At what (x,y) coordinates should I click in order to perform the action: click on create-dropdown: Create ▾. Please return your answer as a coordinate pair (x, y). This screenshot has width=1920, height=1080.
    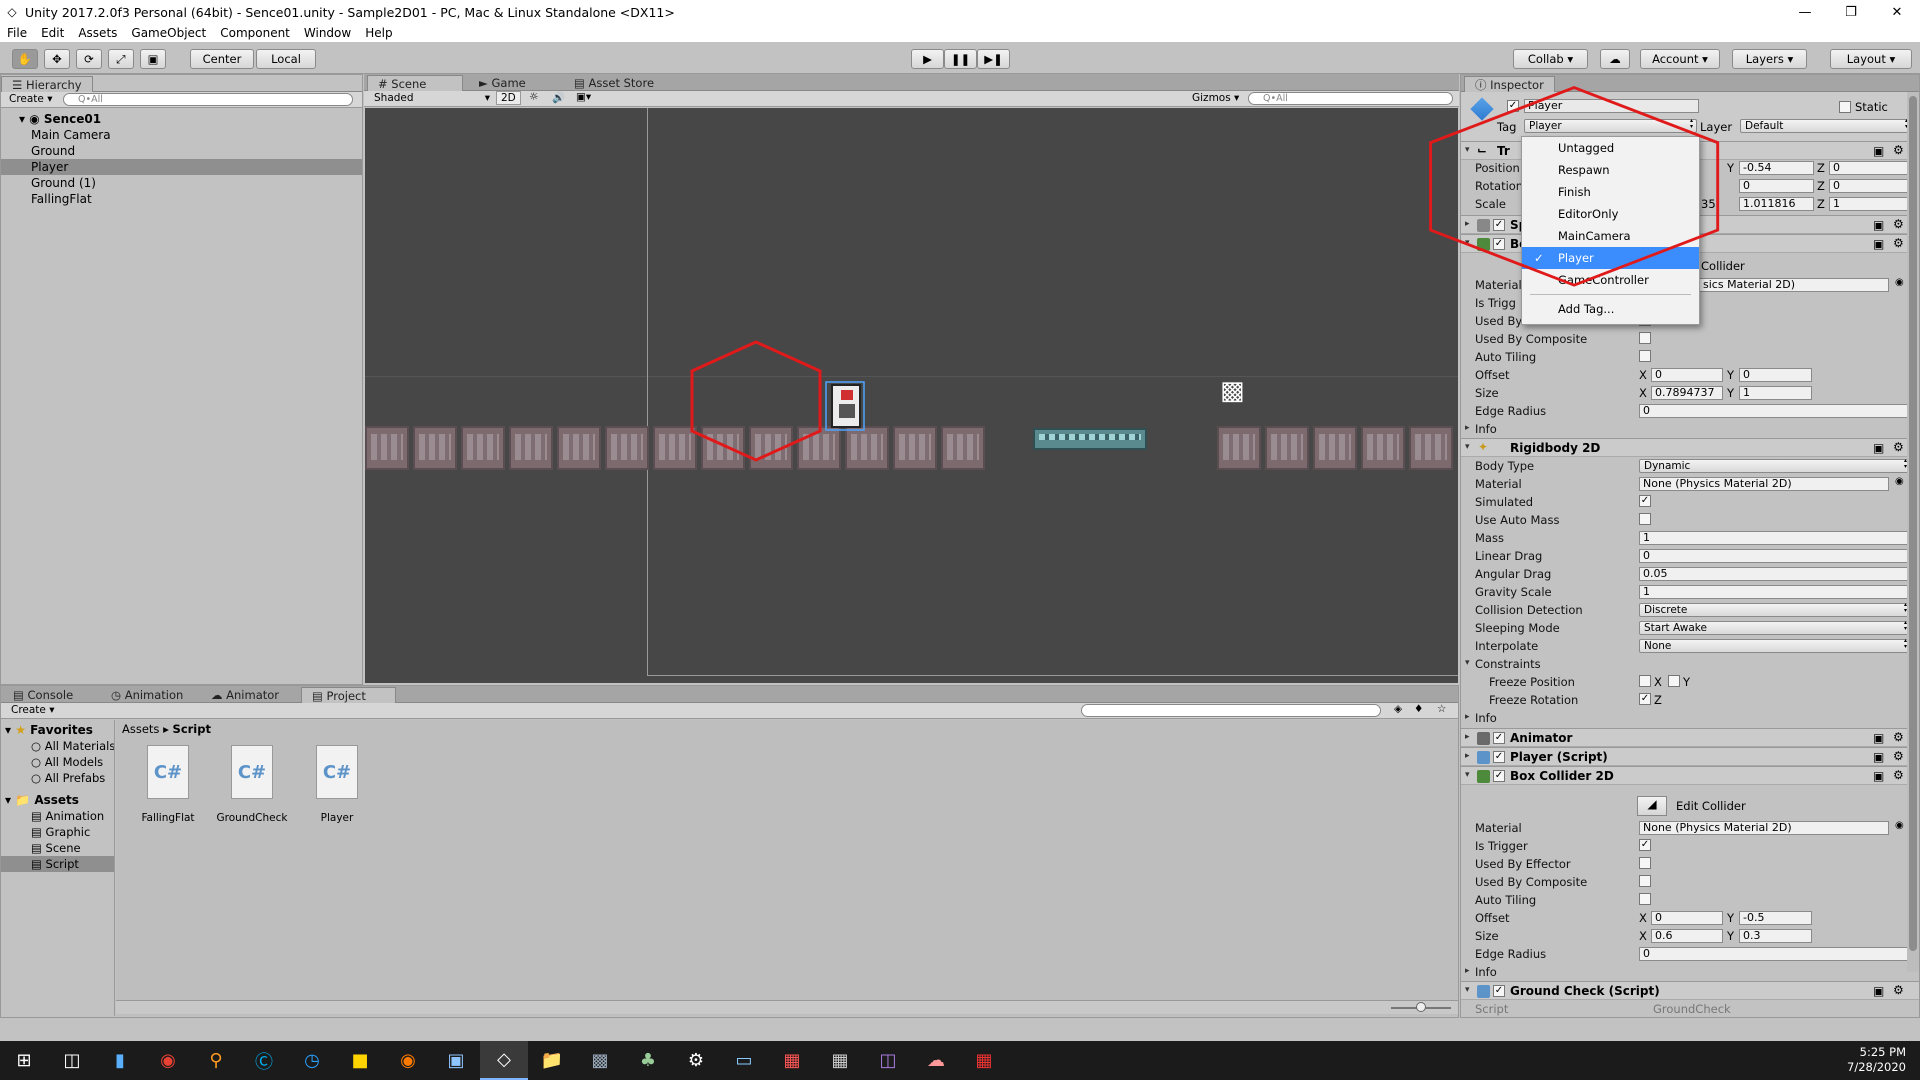
    Looking at the image, I should click on (33, 710).